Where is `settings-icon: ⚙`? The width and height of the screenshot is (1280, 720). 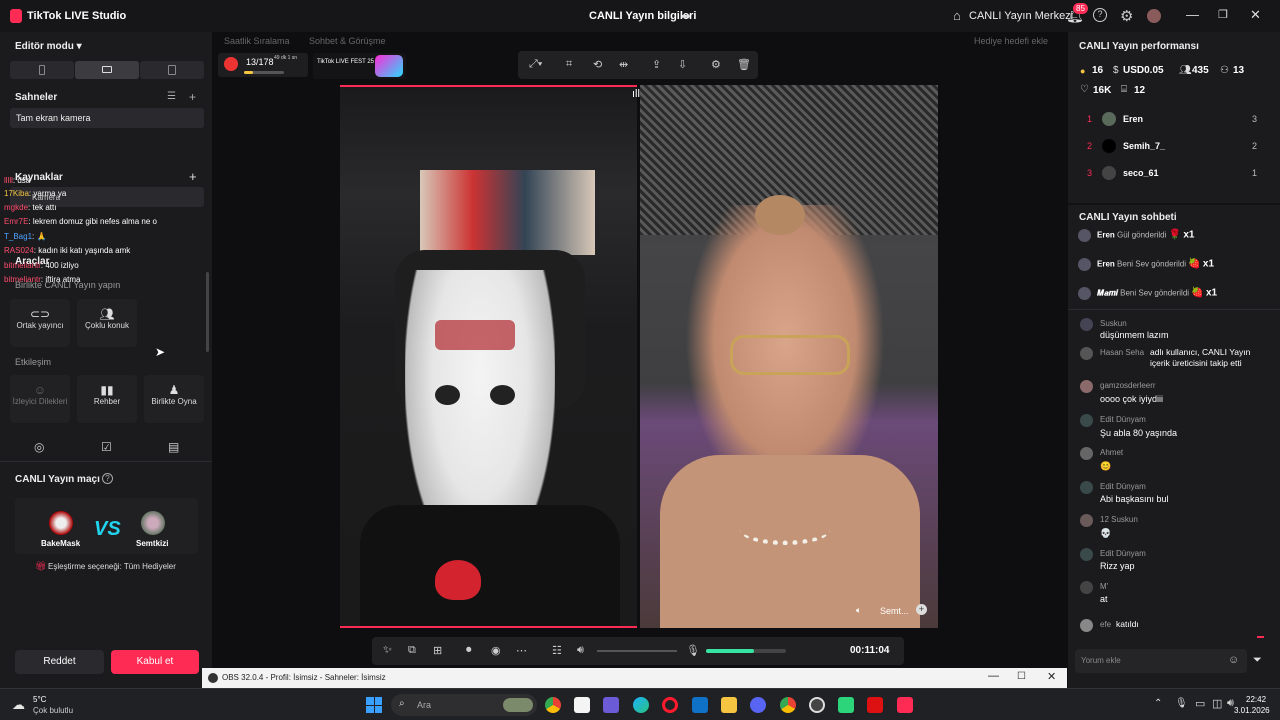
settings-icon: ⚙ is located at coordinates (716, 64).